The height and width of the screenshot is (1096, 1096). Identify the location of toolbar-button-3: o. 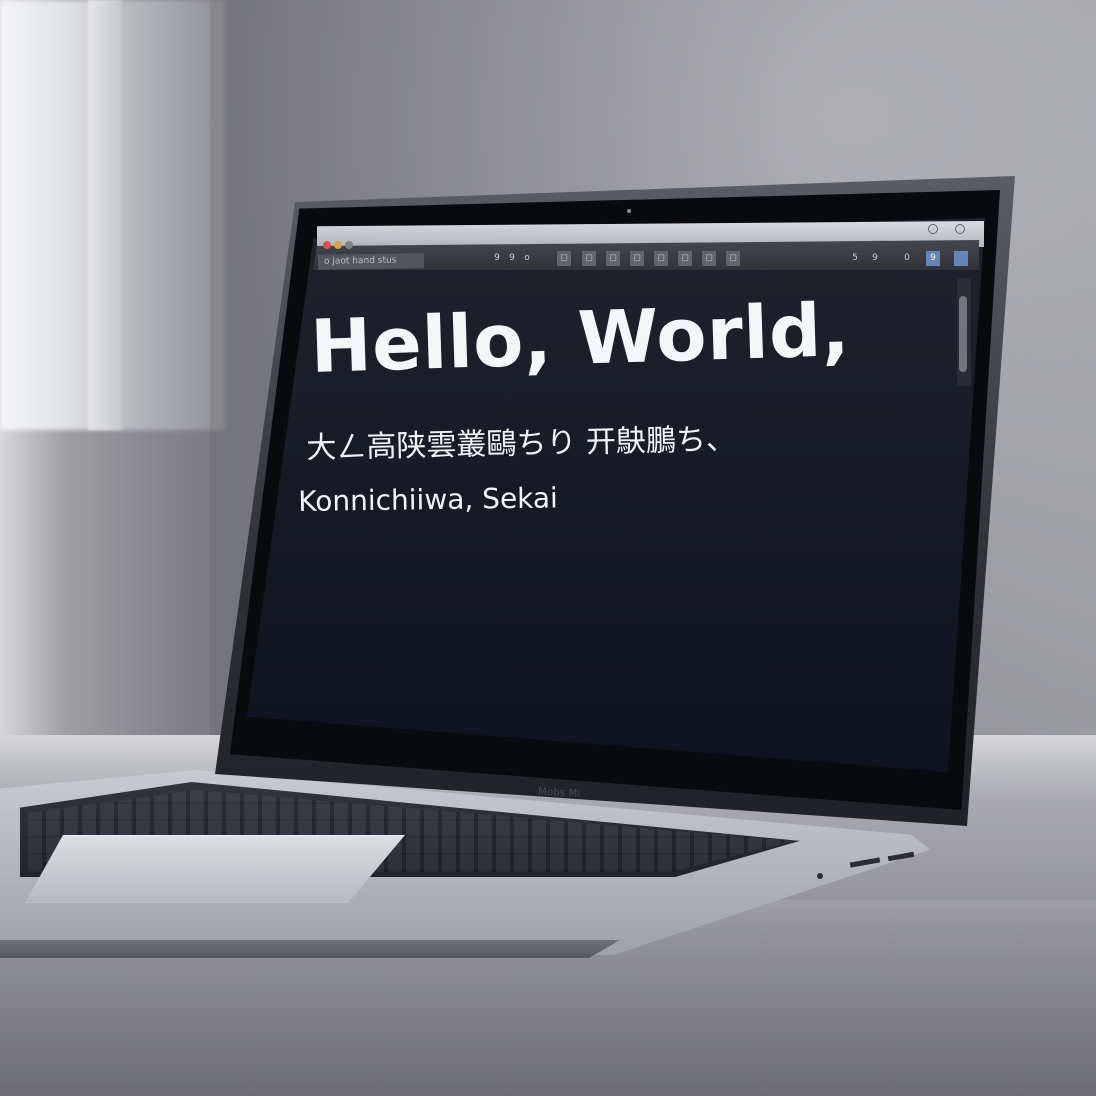
(527, 258).